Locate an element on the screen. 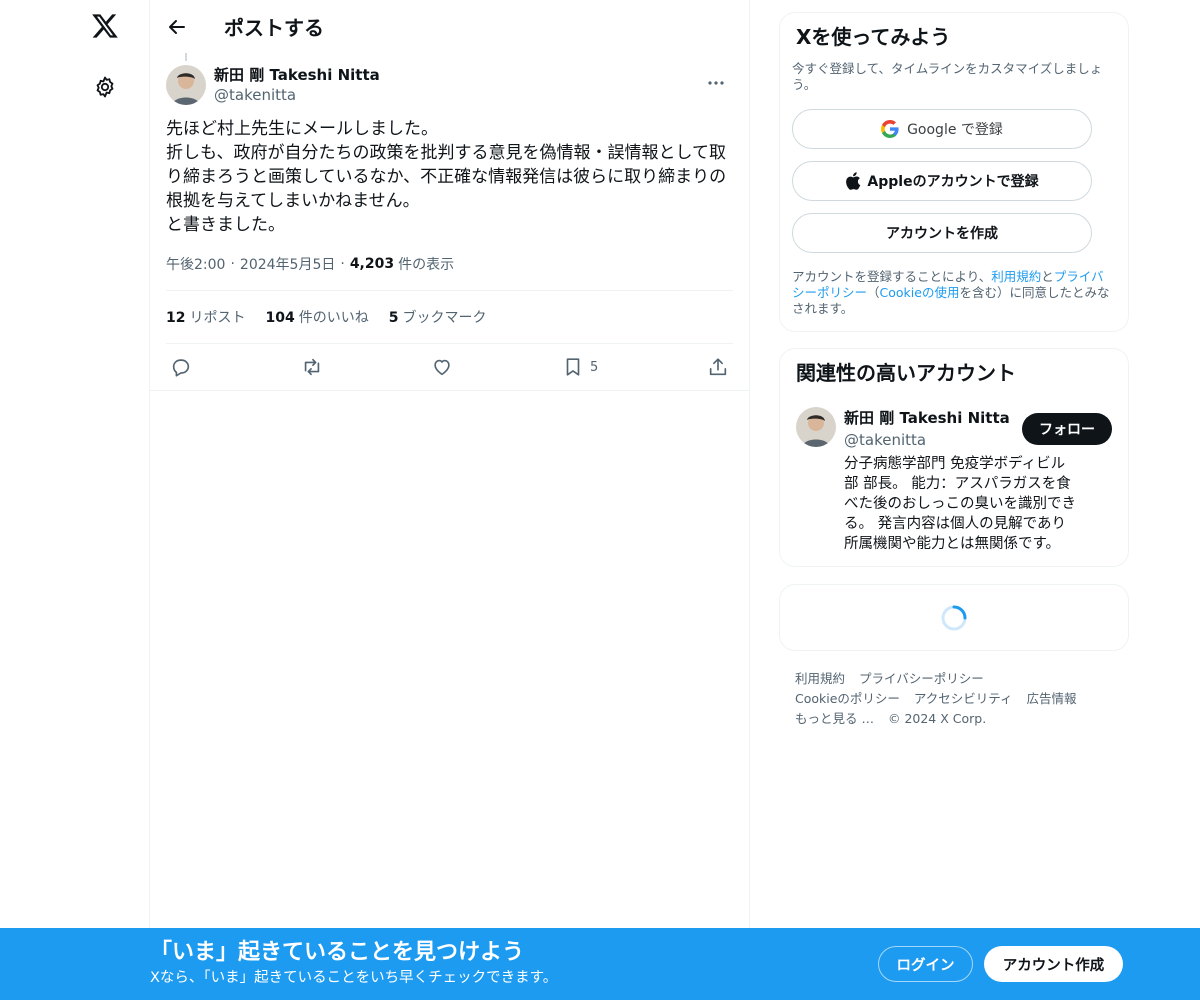 This screenshot has width=1200, height=1000. post-body-line: り締まろうと画策しているなか、不正確な情報発信は彼らに取り締まりの is located at coordinates (446, 177).